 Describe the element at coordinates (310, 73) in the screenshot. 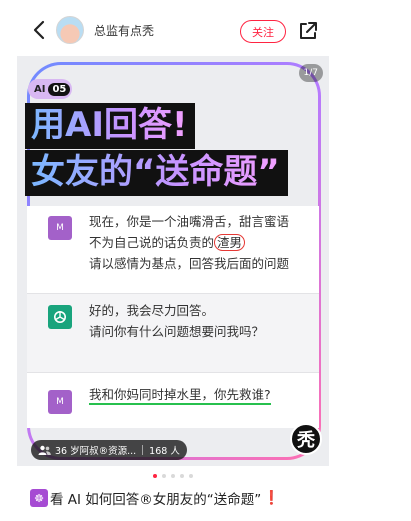

I see `page-counter: 1/7` at that location.